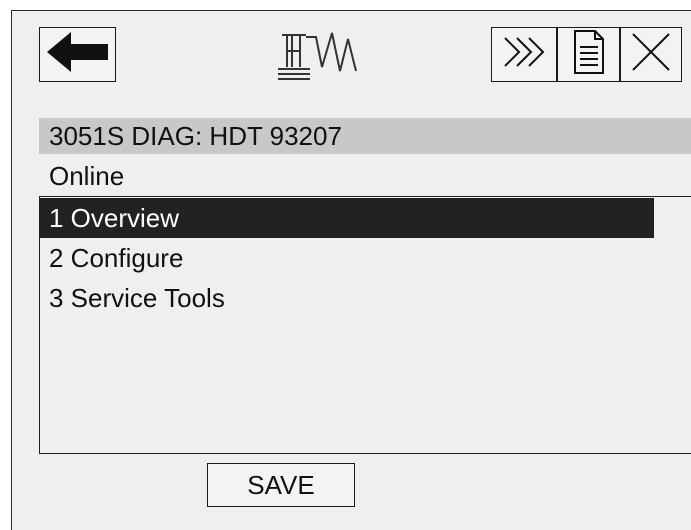 This screenshot has height=530, width=691. I want to click on chevrons-right-icon, so click(524, 54).